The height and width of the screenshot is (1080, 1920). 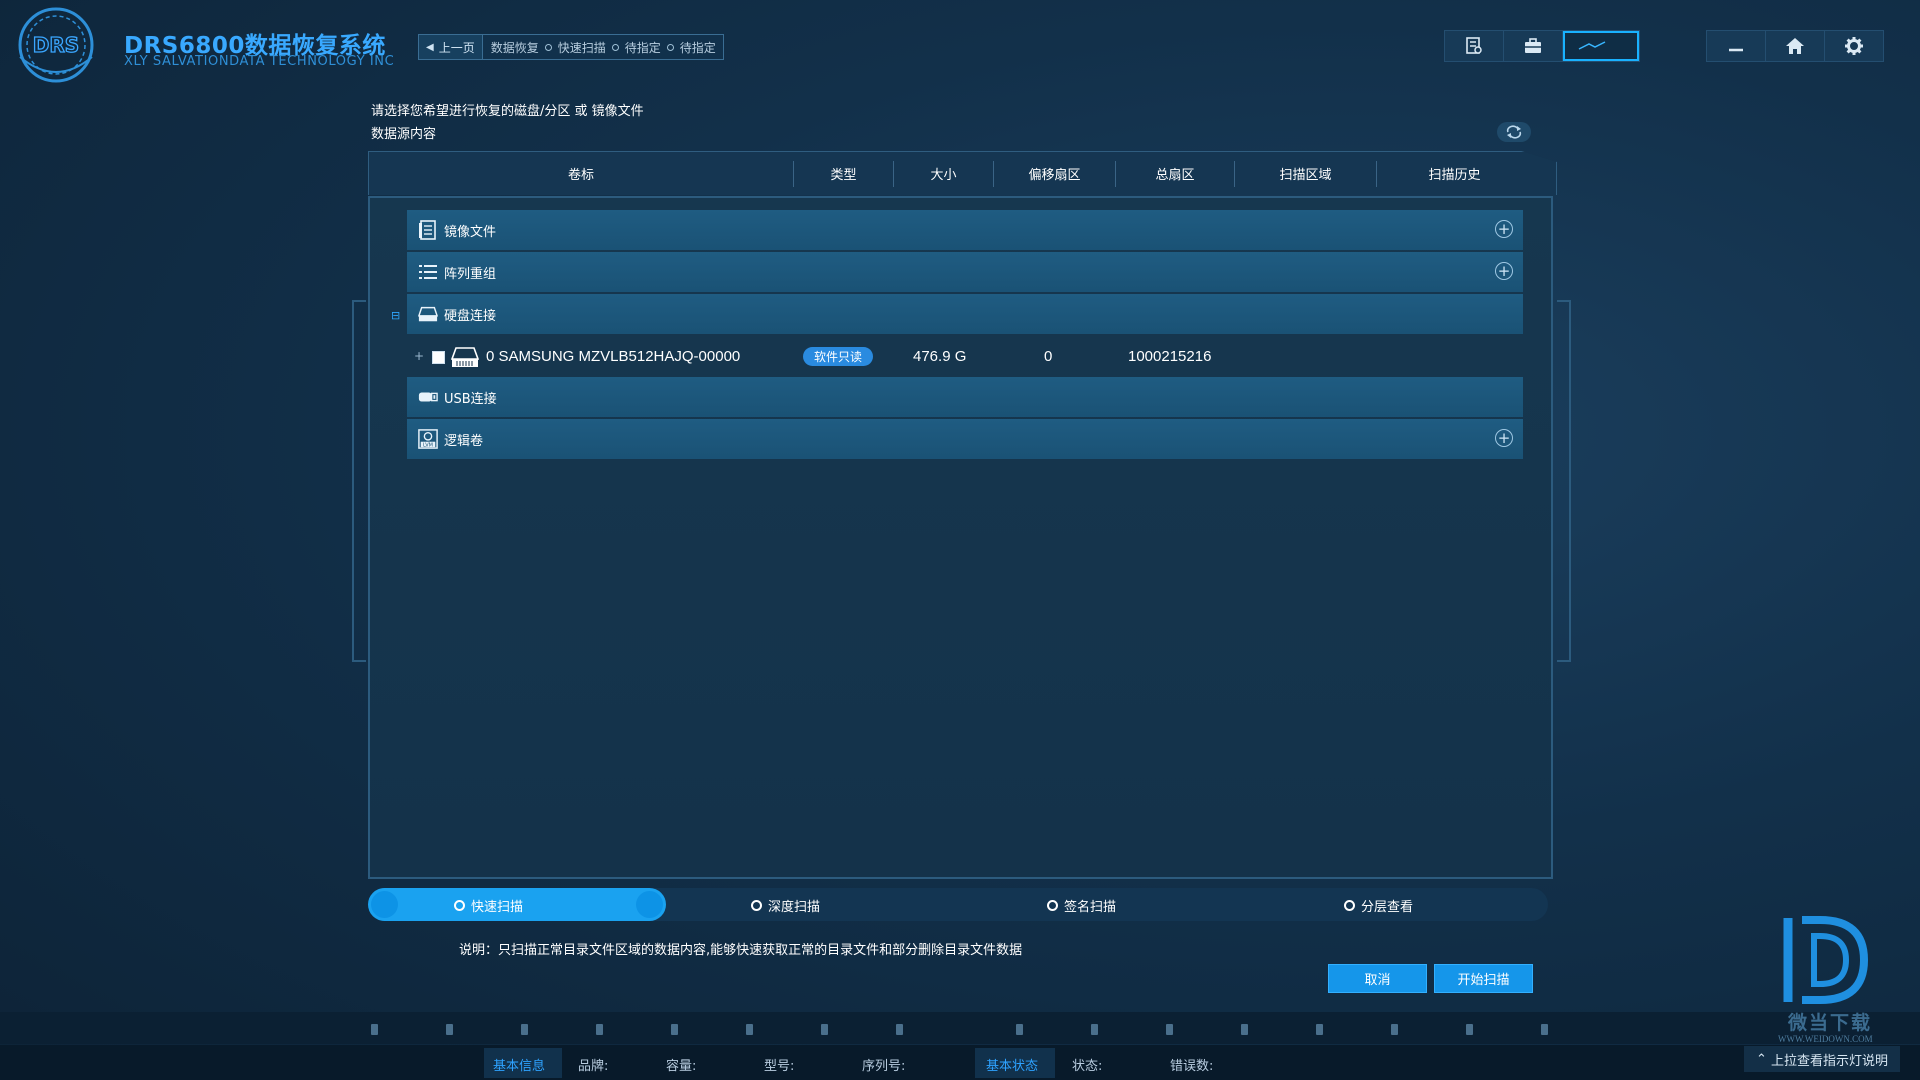 I want to click on refresh-button, so click(x=1514, y=132).